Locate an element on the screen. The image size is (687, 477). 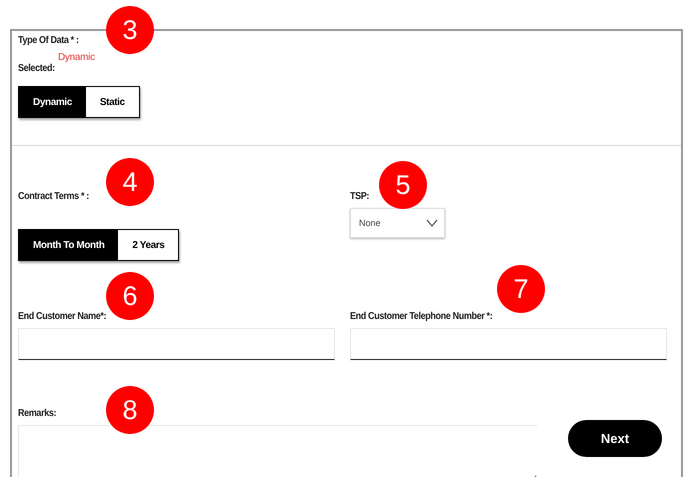
callout-badge: 8 is located at coordinates (130, 410).